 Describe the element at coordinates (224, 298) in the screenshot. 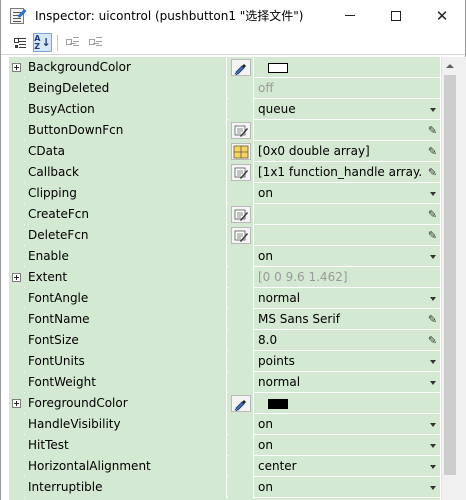

I see `property-row: FontAngle normal` at that location.